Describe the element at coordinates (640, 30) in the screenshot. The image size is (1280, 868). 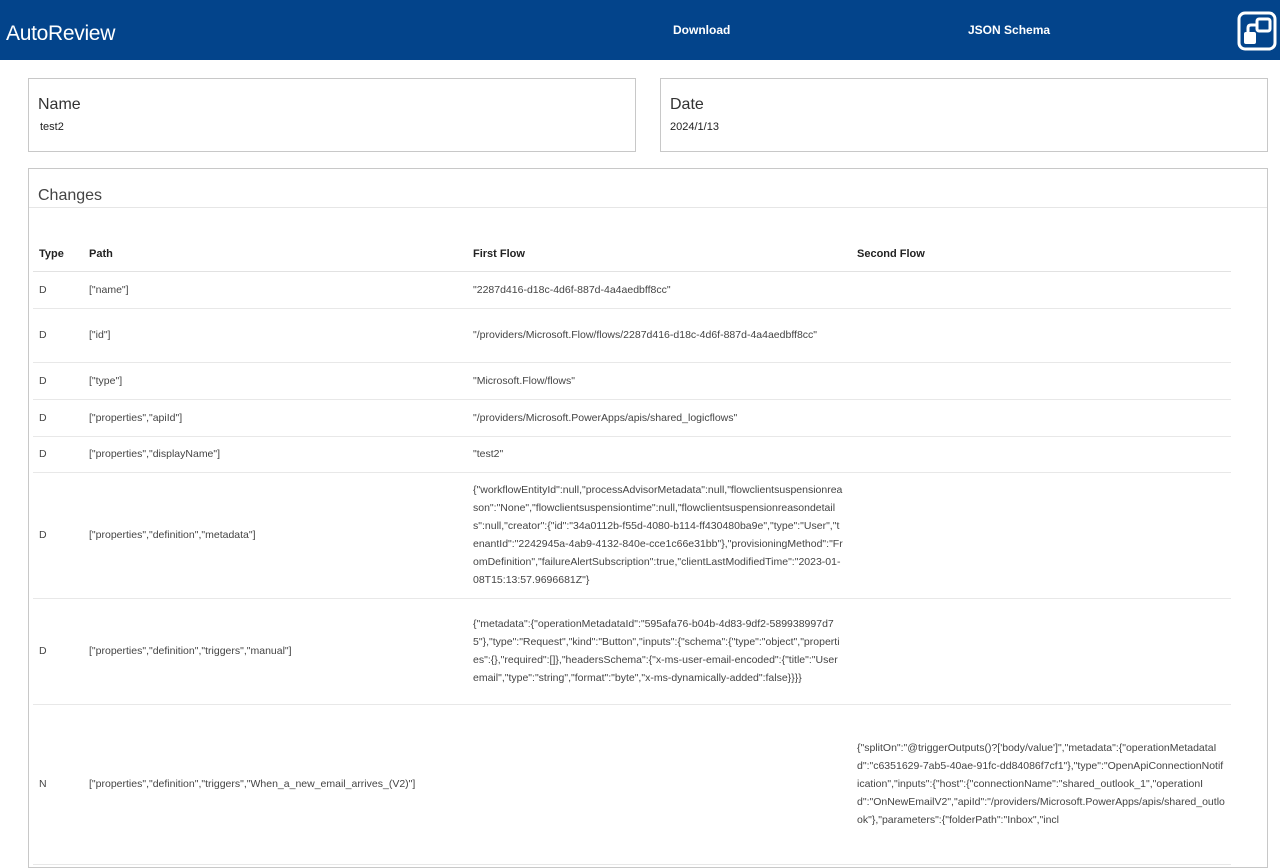
I see `top-bar: AutoReview Download JSON Schema` at that location.